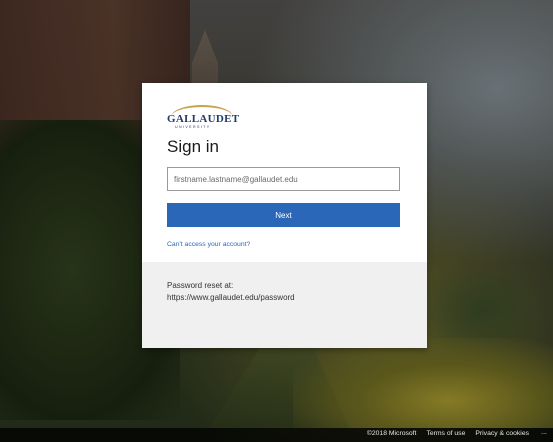 This screenshot has height=442, width=553. I want to click on logo-subtitle: UNIVERSITY, so click(193, 127).